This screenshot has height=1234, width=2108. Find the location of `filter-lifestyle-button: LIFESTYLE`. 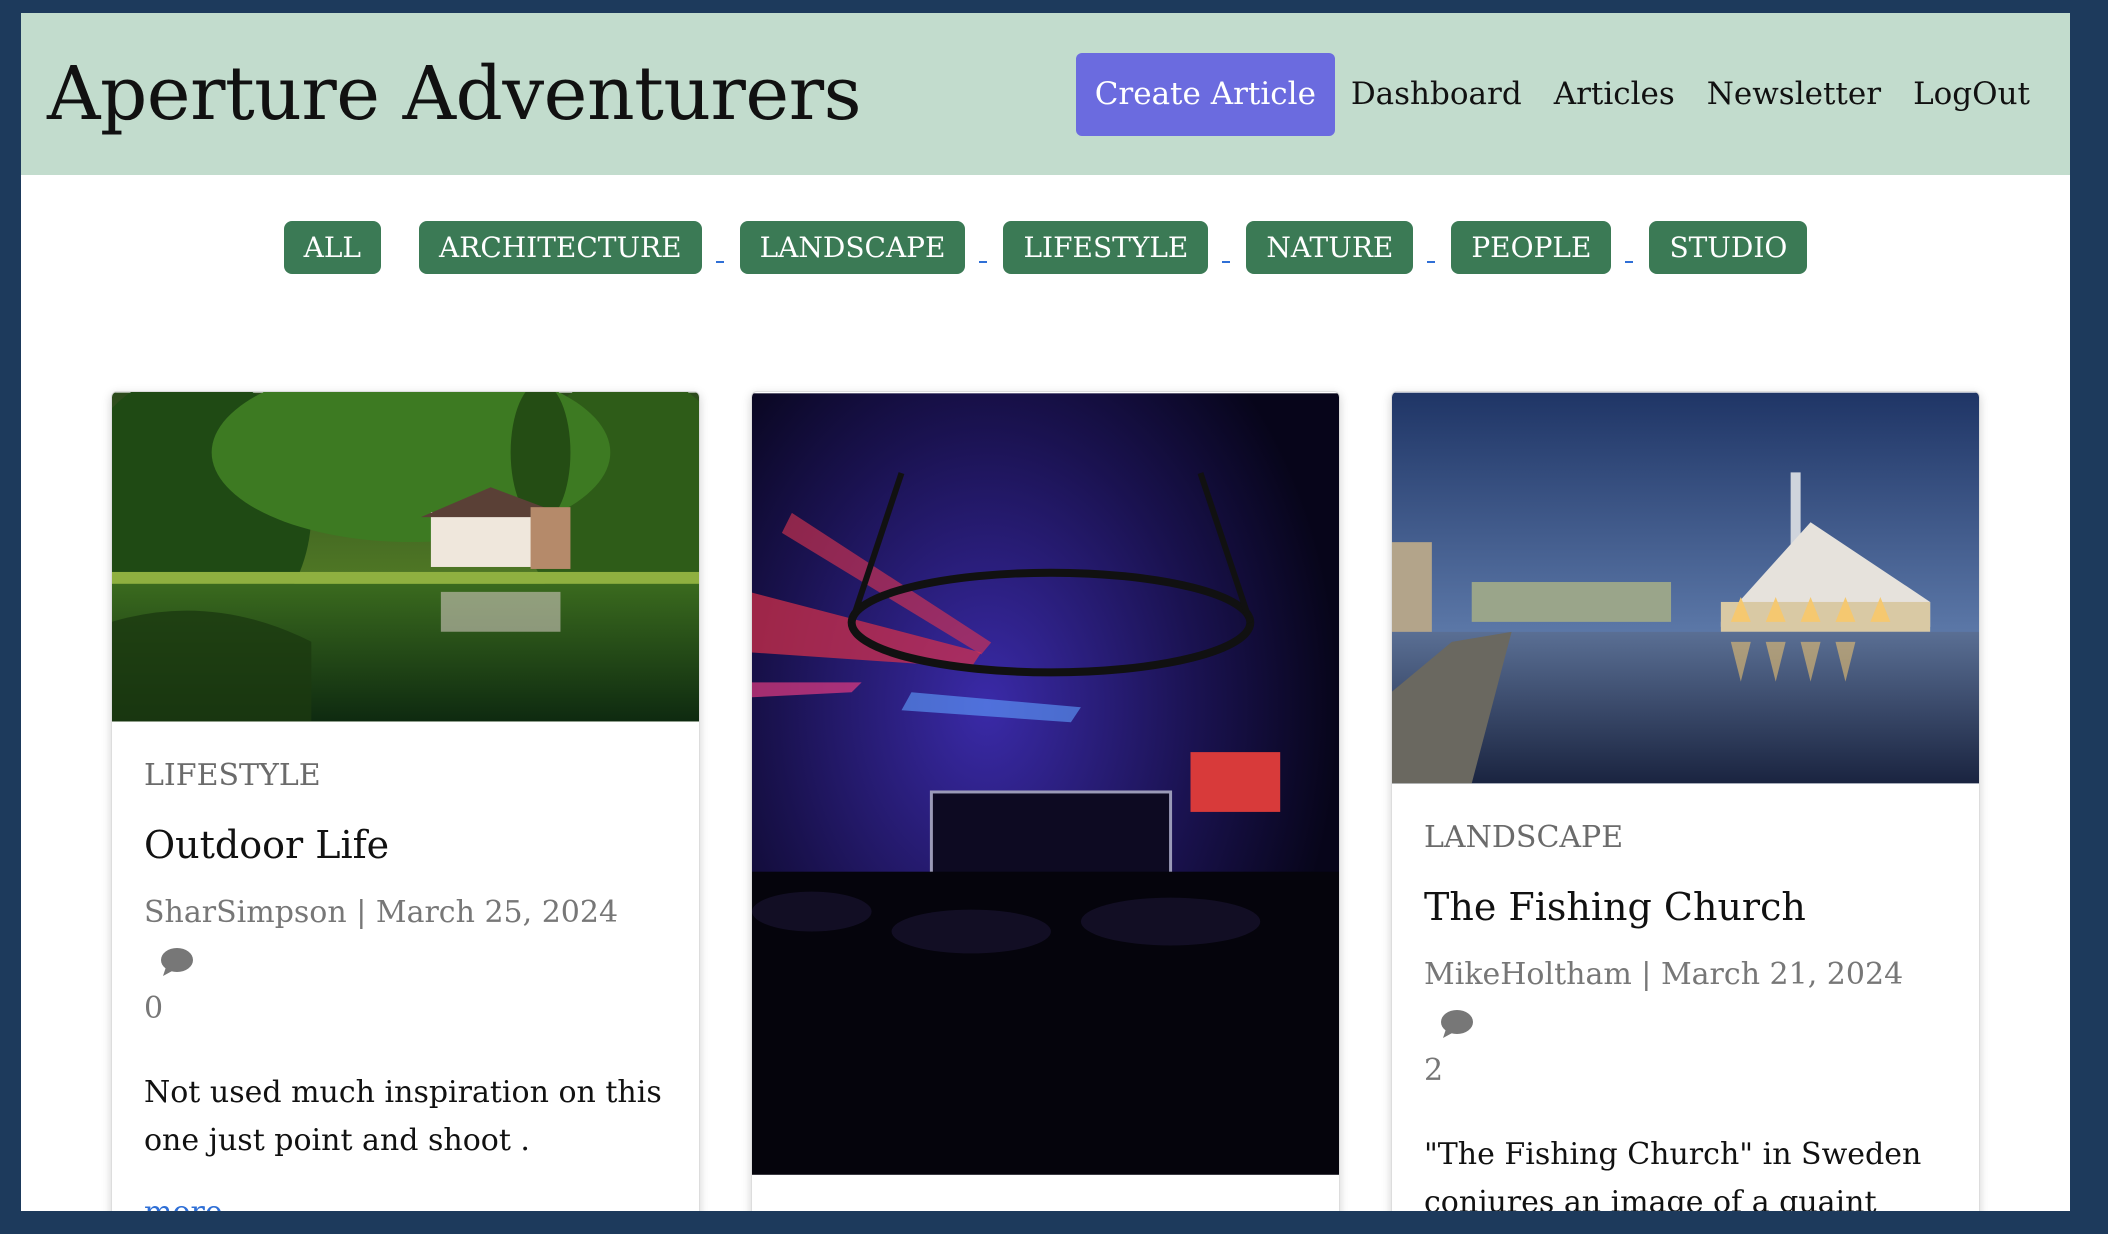

filter-lifestyle-button: LIFESTYLE is located at coordinates (1106, 247).